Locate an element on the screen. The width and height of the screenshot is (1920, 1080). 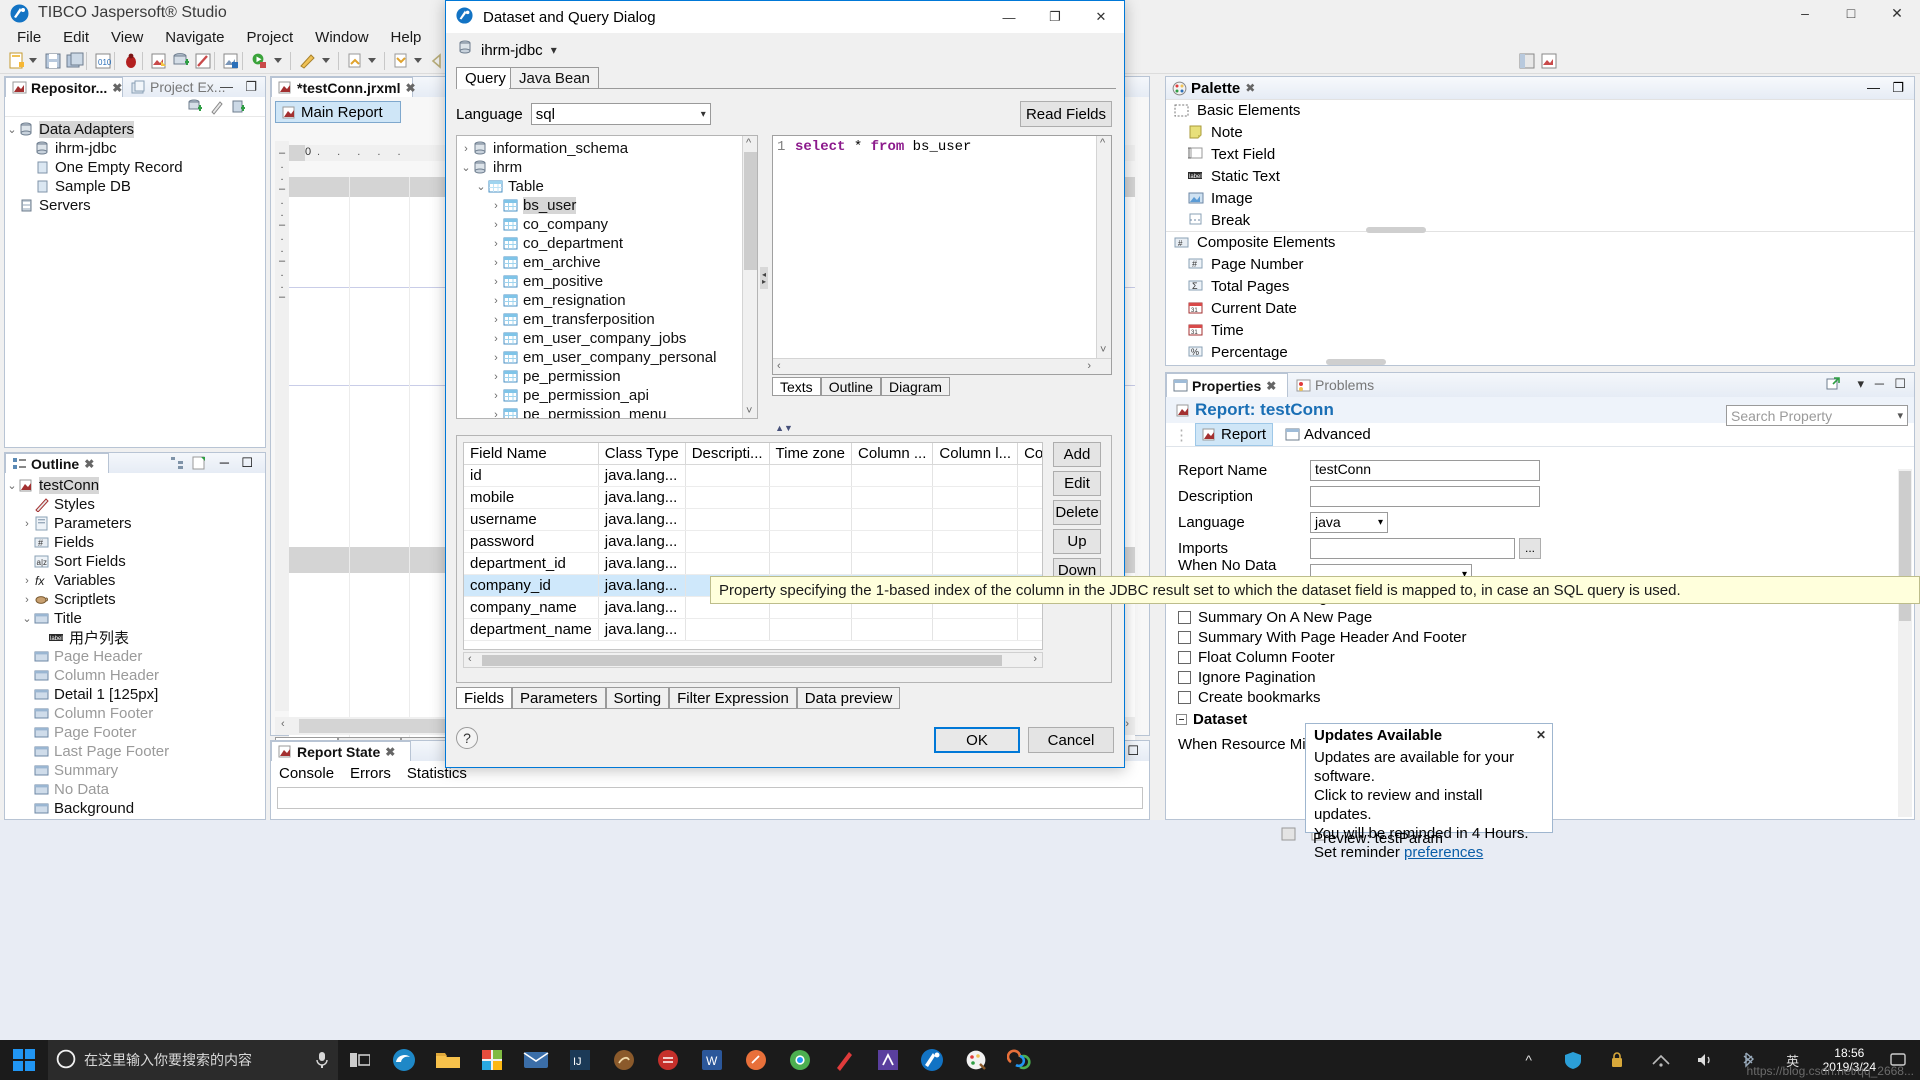
sql-editor: 1 select * from bs_user ^ ˅ ‹ › is located at coordinates (942, 255).